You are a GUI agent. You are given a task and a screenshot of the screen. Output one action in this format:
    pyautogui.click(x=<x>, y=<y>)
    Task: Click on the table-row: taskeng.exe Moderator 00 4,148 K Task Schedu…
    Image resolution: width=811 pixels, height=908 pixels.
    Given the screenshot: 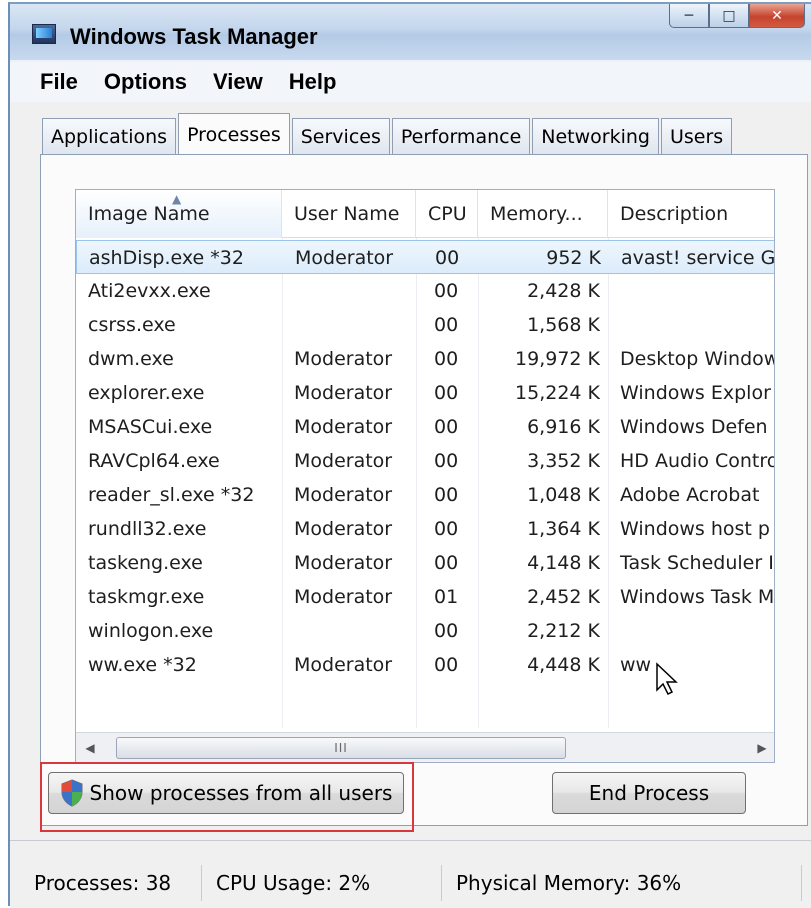 What is the action you would take?
    pyautogui.click(x=425, y=563)
    